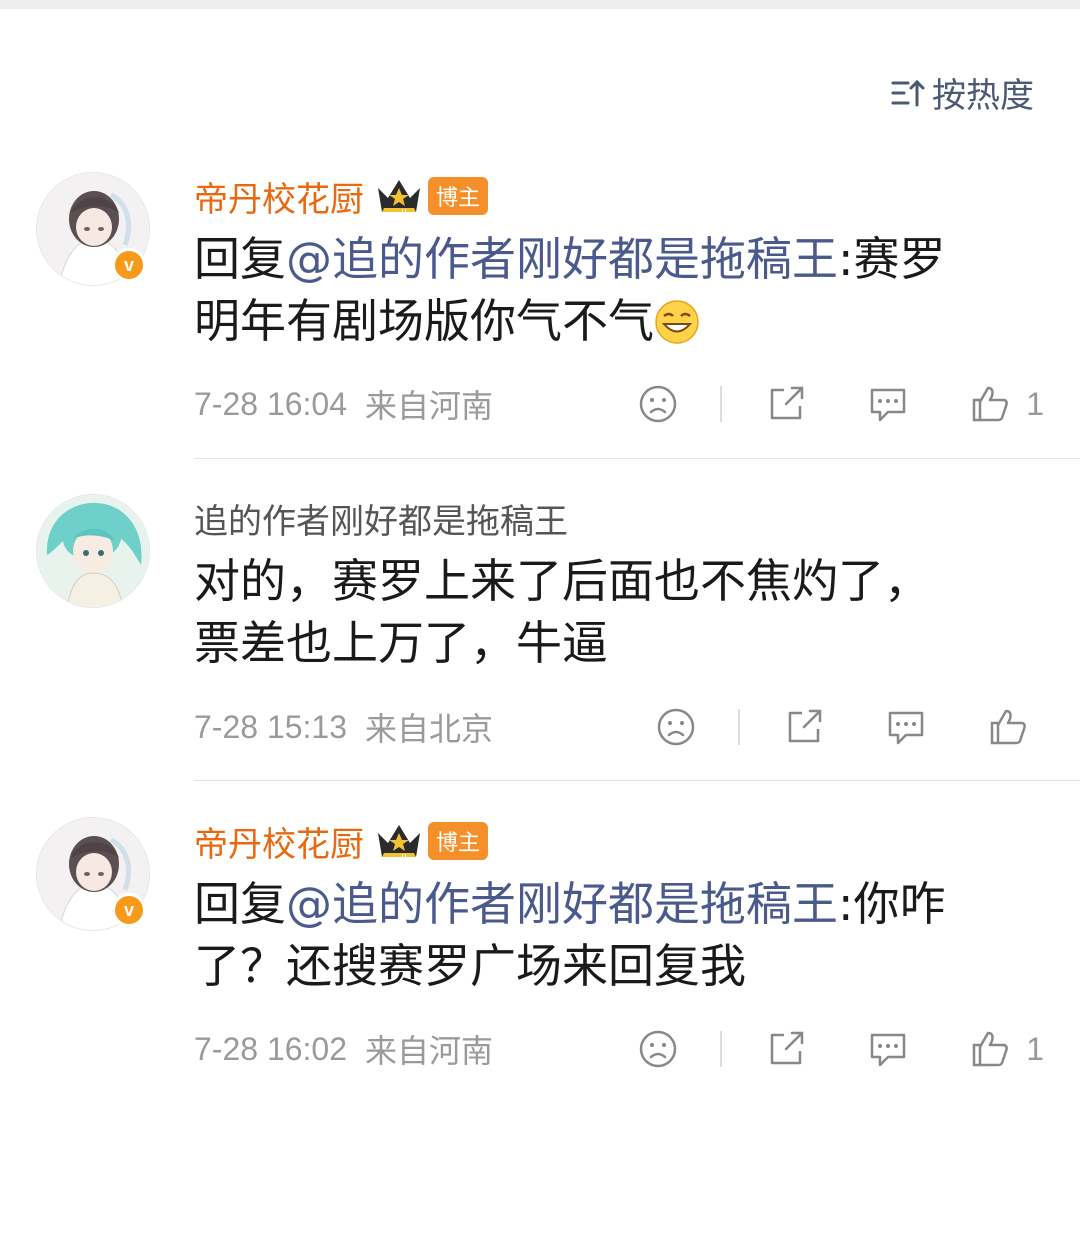 This screenshot has height=1235, width=1080. I want to click on avatar-image, so click(93, 551).